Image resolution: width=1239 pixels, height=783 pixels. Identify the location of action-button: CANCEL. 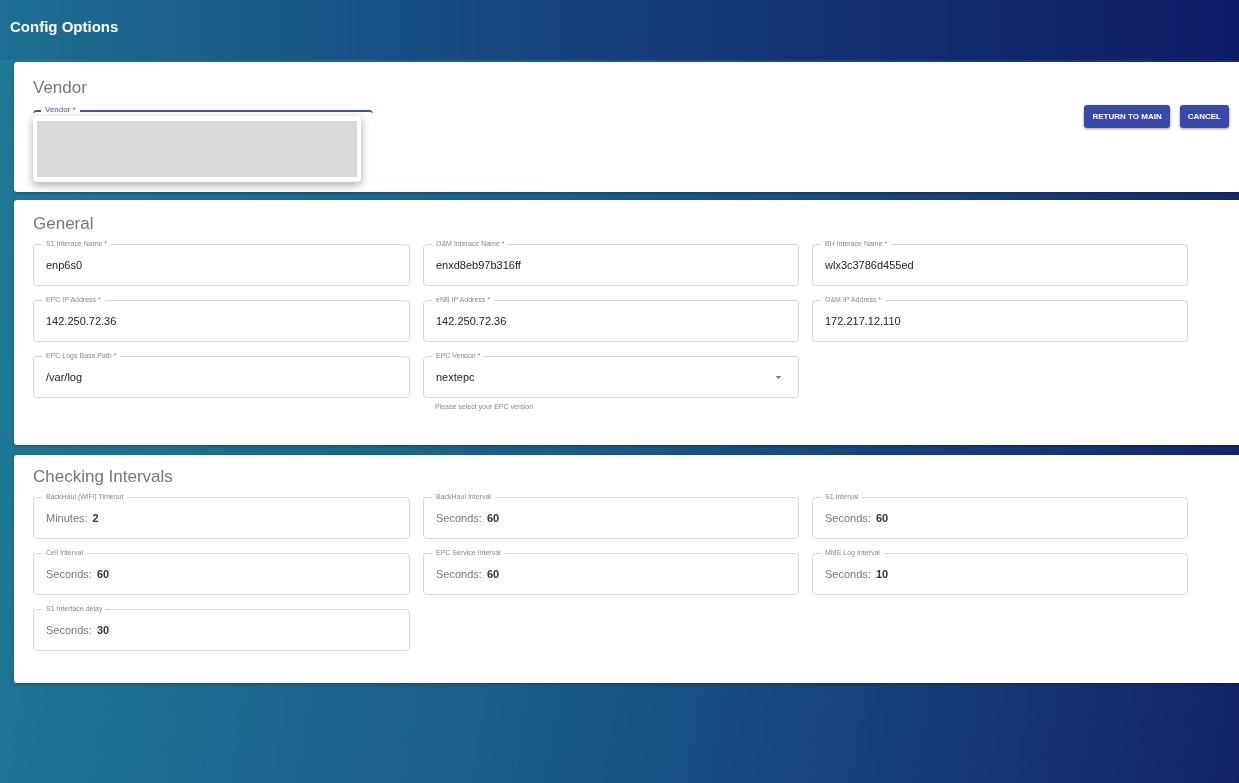
(1204, 116).